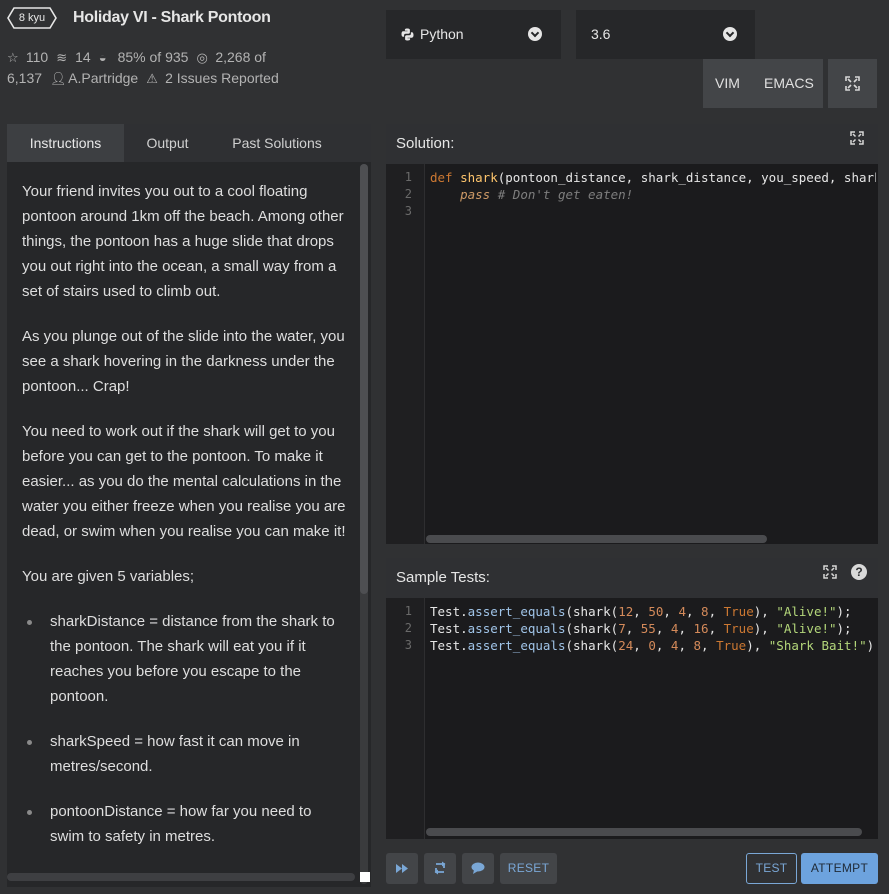 The height and width of the screenshot is (894, 889). Describe the element at coordinates (58, 78) in the screenshot. I see `user-icon: 👤︎` at that location.